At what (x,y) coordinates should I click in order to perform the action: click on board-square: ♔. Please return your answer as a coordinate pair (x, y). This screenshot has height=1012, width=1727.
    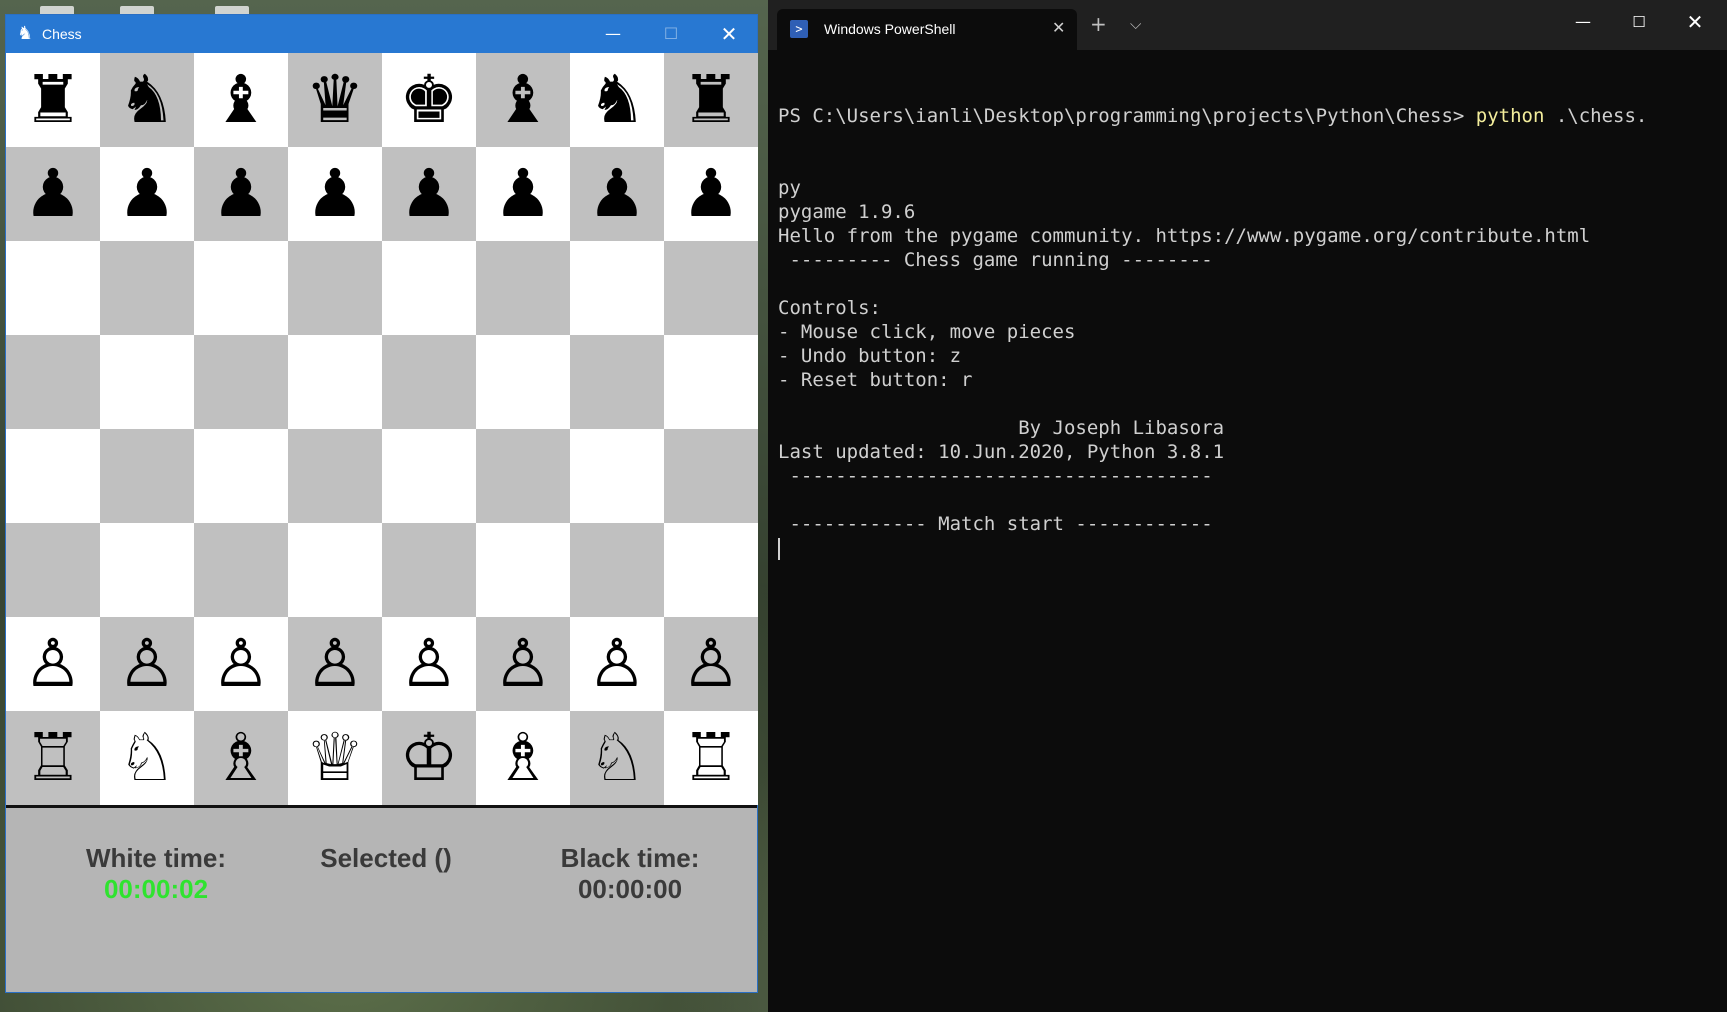
    Looking at the image, I should click on (429, 758).